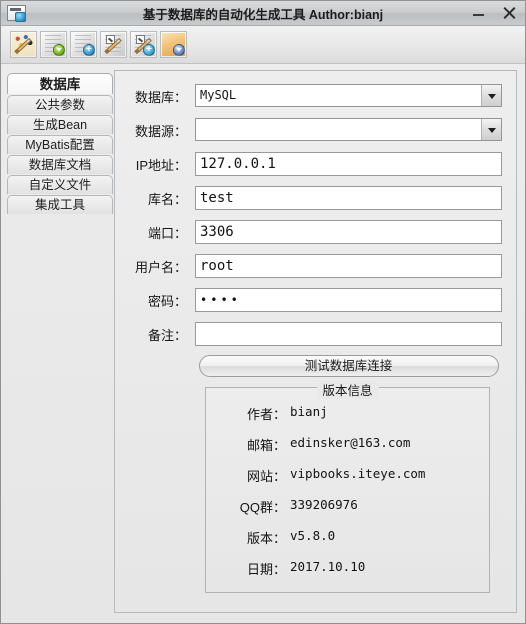 The height and width of the screenshot is (624, 526). Describe the element at coordinates (338, 129) in the screenshot. I see `datasource-select-value` at that location.